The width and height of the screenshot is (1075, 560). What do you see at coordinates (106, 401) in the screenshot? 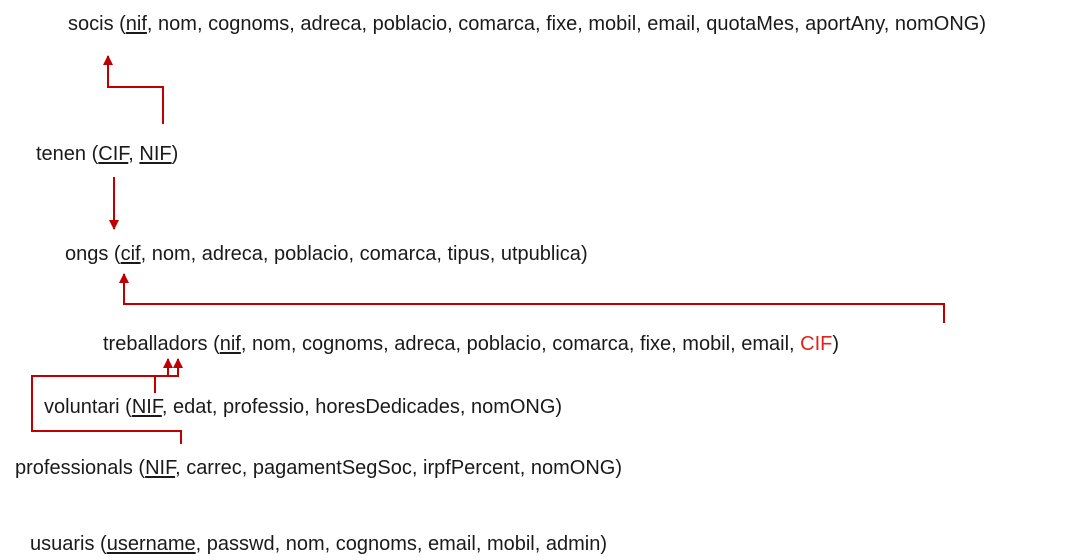
I see `arrow-professionals-to-treballadors` at bounding box center [106, 401].